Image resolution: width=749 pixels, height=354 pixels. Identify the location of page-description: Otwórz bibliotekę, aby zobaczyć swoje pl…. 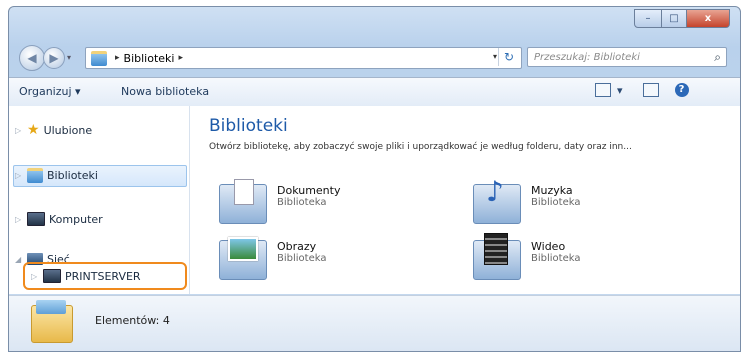
(420, 147).